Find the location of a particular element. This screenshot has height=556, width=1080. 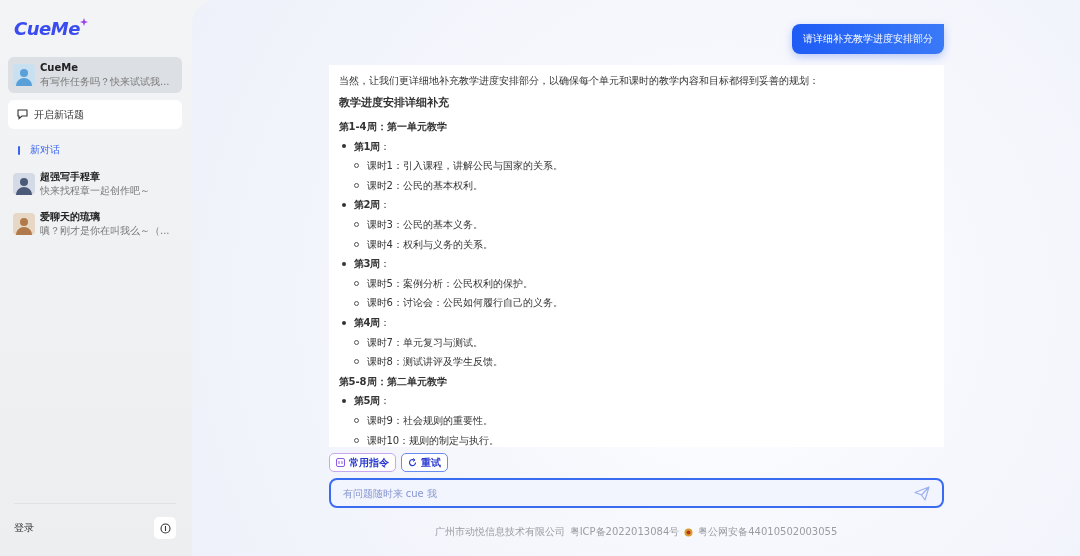

user-message: 请详细补充教学进度安排部分 is located at coordinates (867, 39).